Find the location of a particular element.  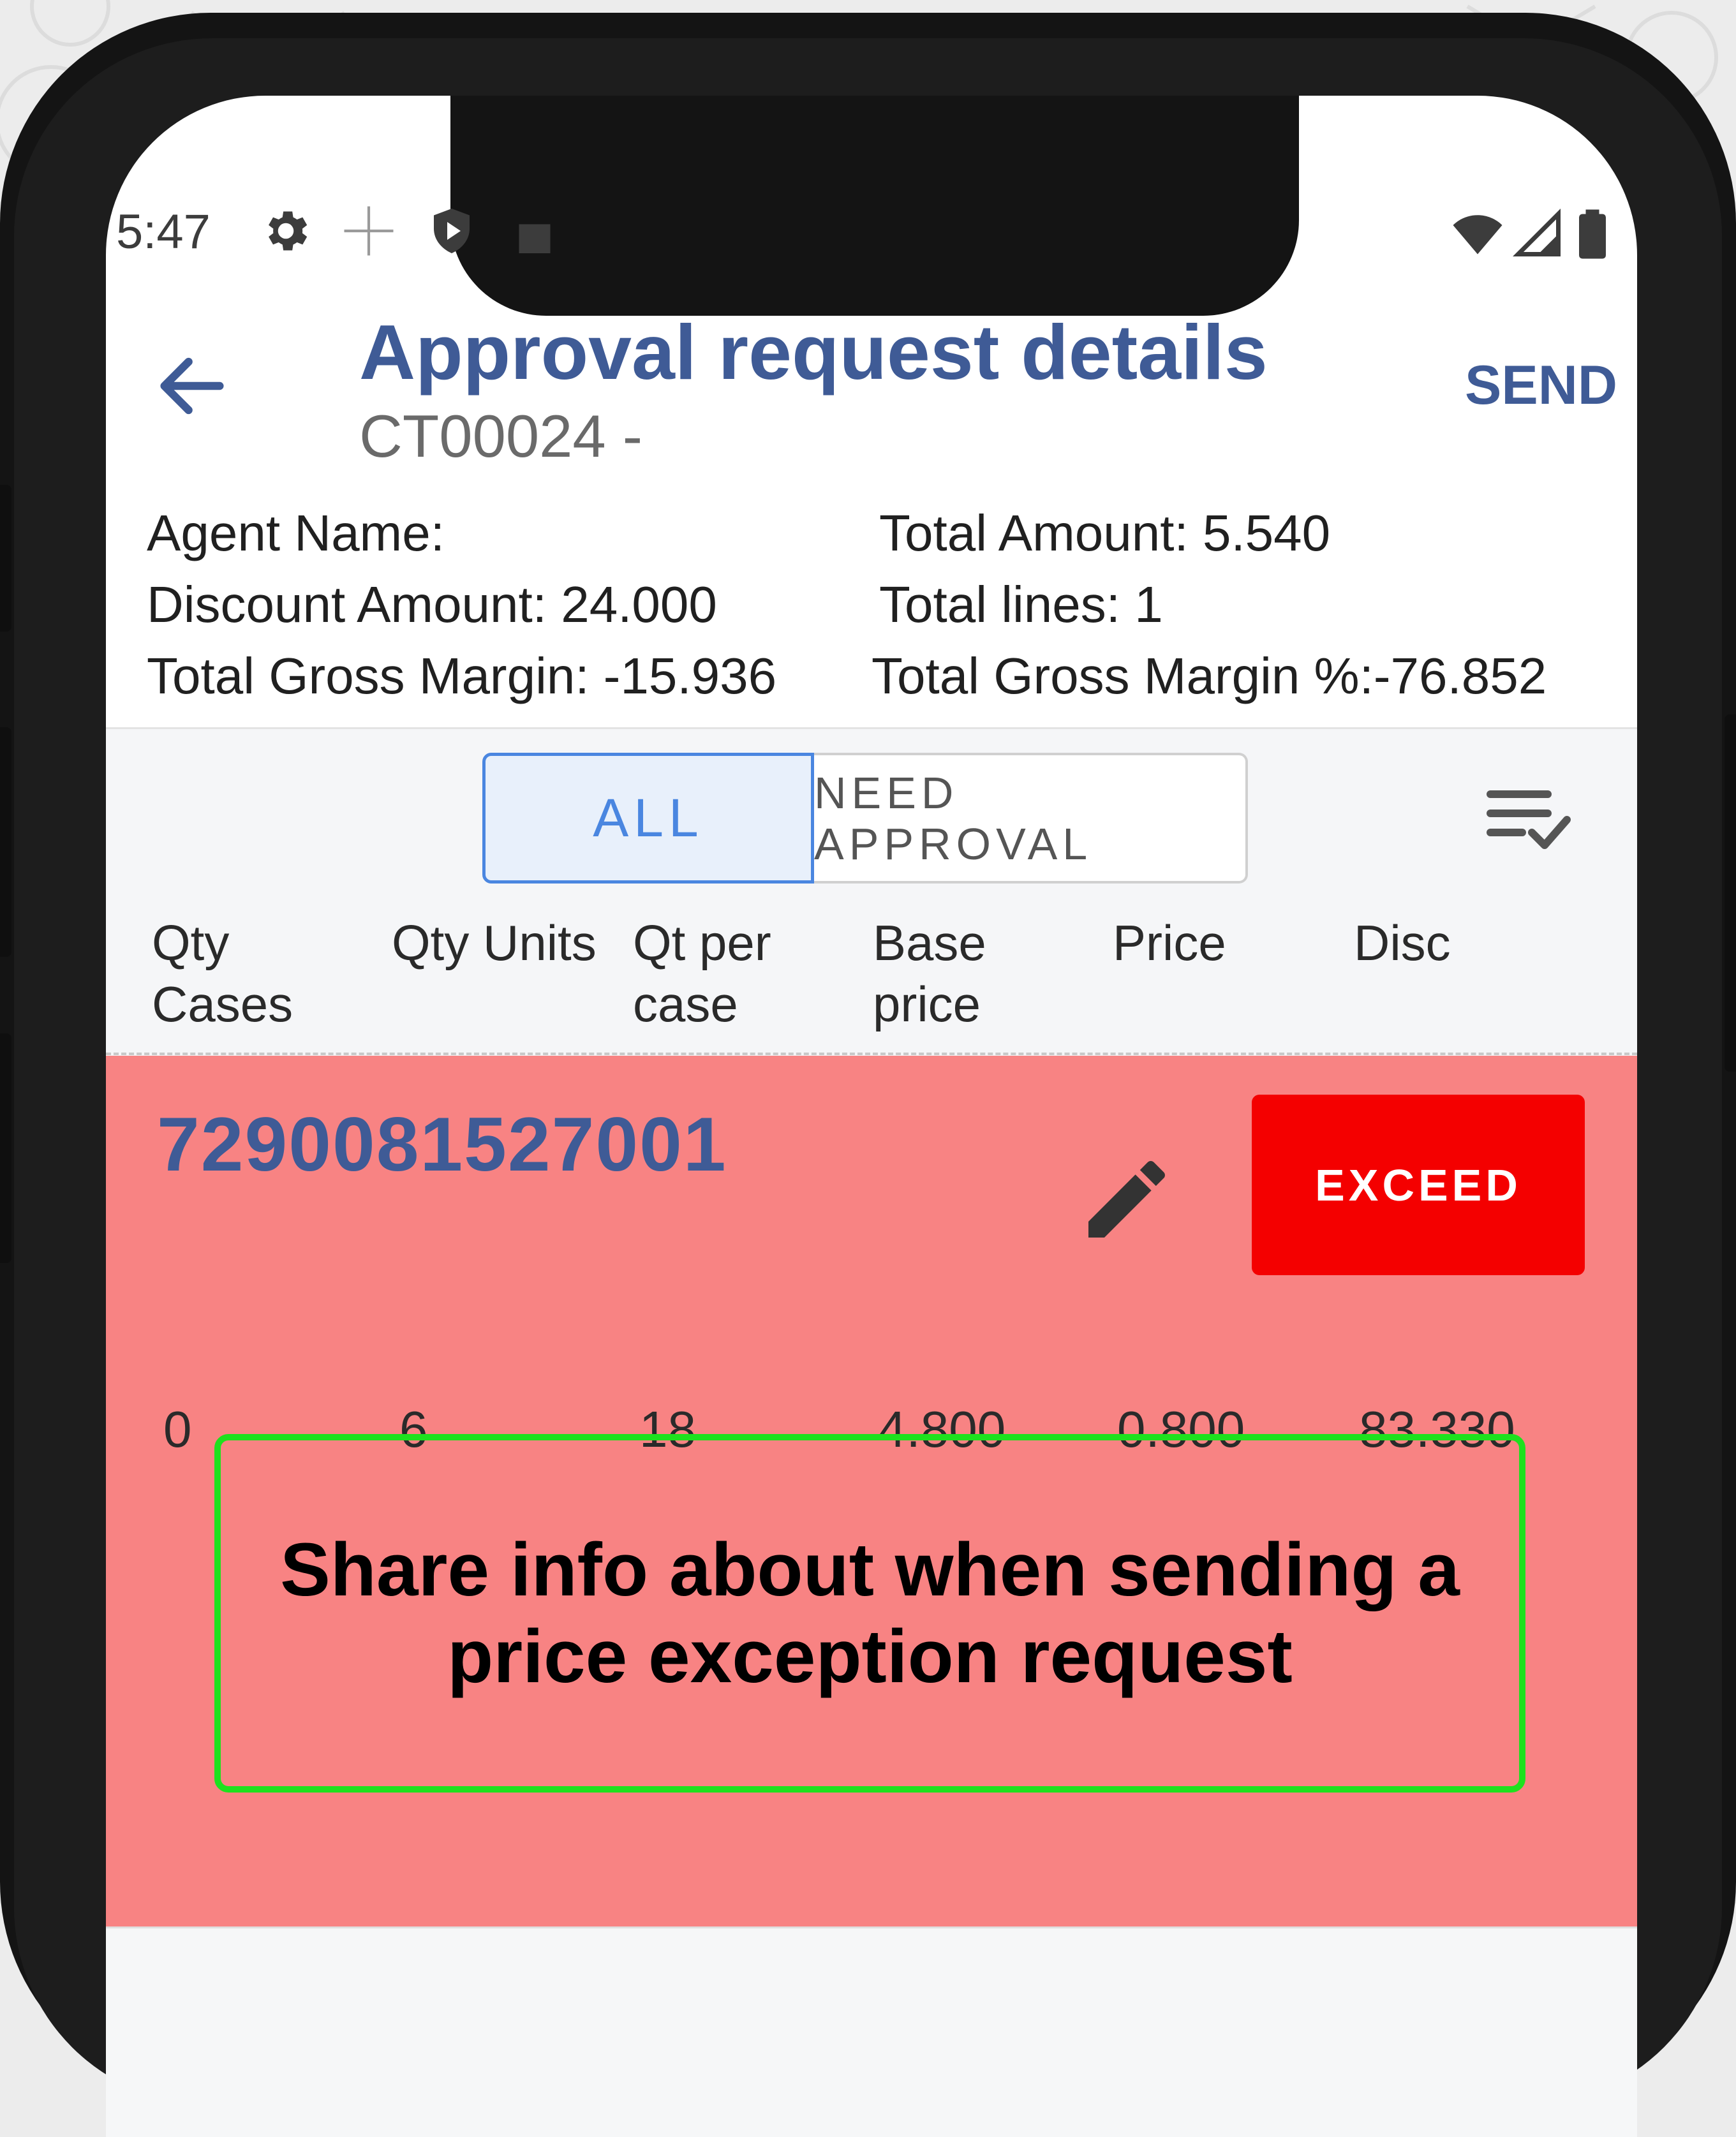

total-lines: Total lines: 1 is located at coordinates (1021, 604).